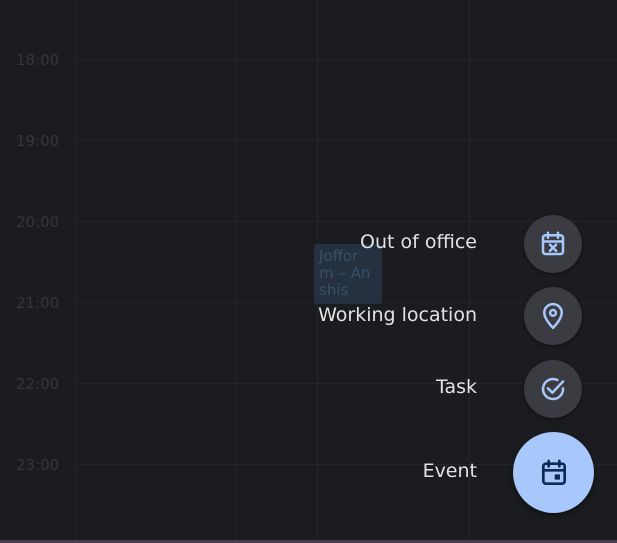  What do you see at coordinates (418, 242) in the screenshot?
I see `out-of-office-label: Out of office` at bounding box center [418, 242].